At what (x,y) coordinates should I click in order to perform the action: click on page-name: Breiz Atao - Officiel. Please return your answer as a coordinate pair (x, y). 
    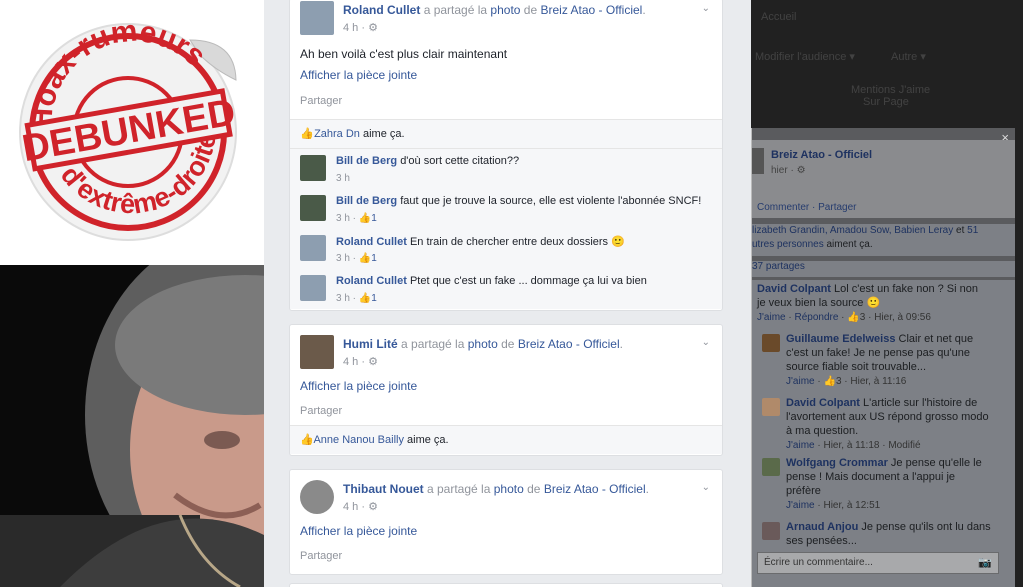
    Looking at the image, I should click on (821, 155).